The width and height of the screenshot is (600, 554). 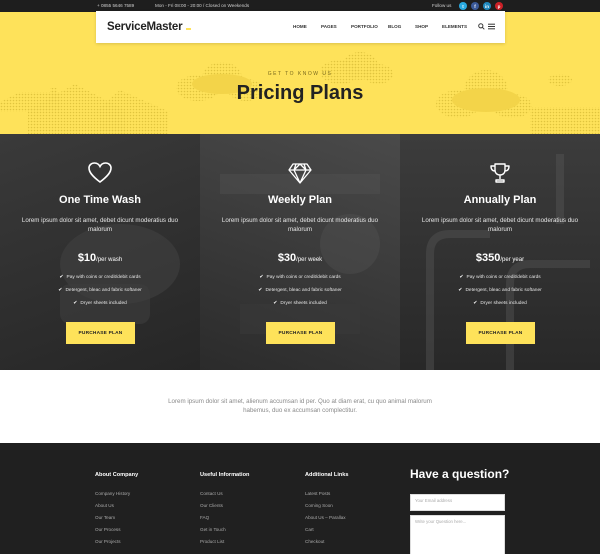 I want to click on plan-name: Weekly Plan, so click(x=300, y=200).